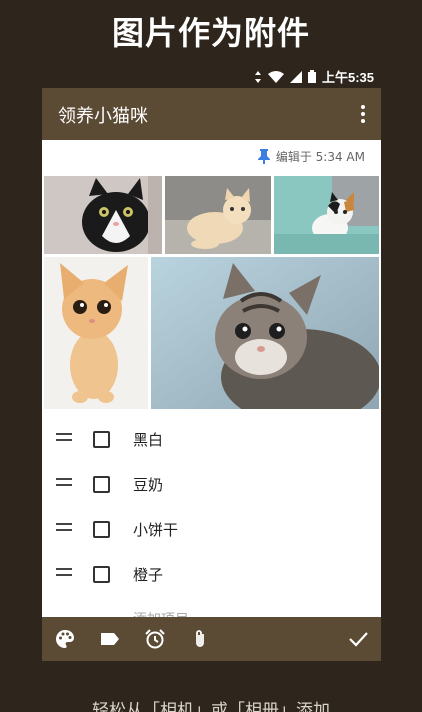 This screenshot has height=712, width=422. Describe the element at coordinates (263, 156) in the screenshot. I see `pin-icon` at that location.